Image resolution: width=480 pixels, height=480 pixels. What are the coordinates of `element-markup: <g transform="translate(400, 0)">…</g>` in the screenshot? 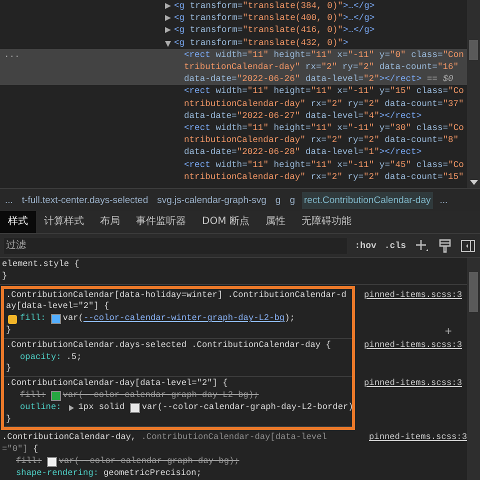 It's located at (317, 18).